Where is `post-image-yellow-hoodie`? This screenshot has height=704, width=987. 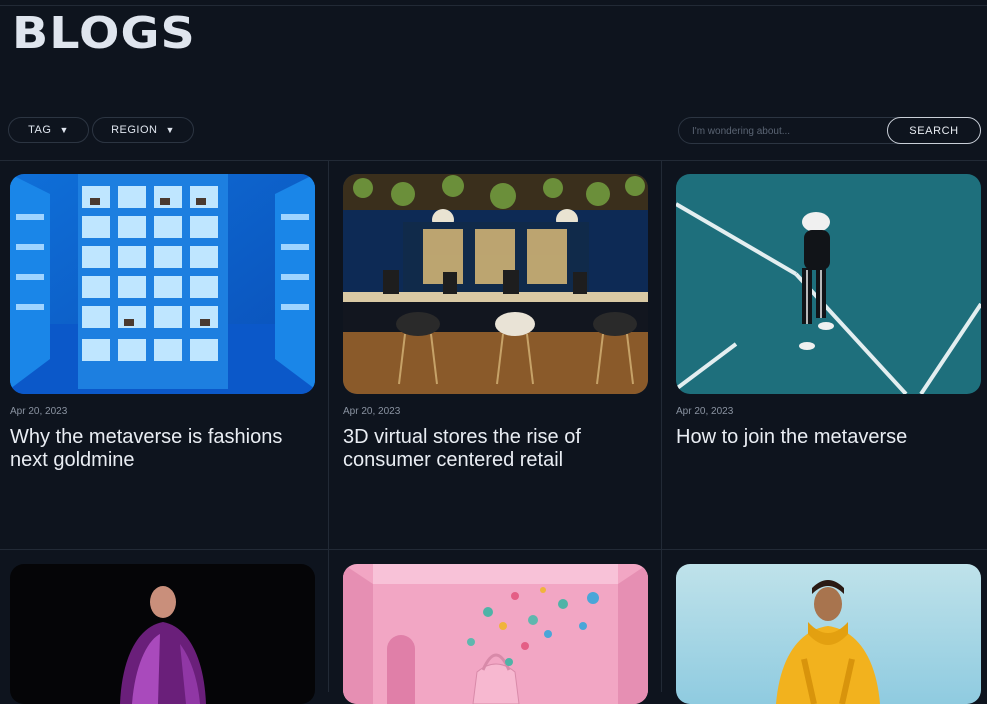 post-image-yellow-hoodie is located at coordinates (828, 634).